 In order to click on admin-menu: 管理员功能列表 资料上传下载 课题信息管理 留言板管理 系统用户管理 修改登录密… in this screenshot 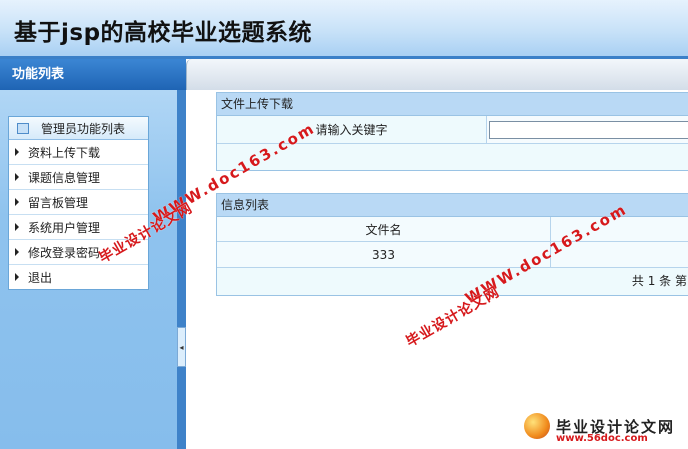, I will do `click(78, 203)`.